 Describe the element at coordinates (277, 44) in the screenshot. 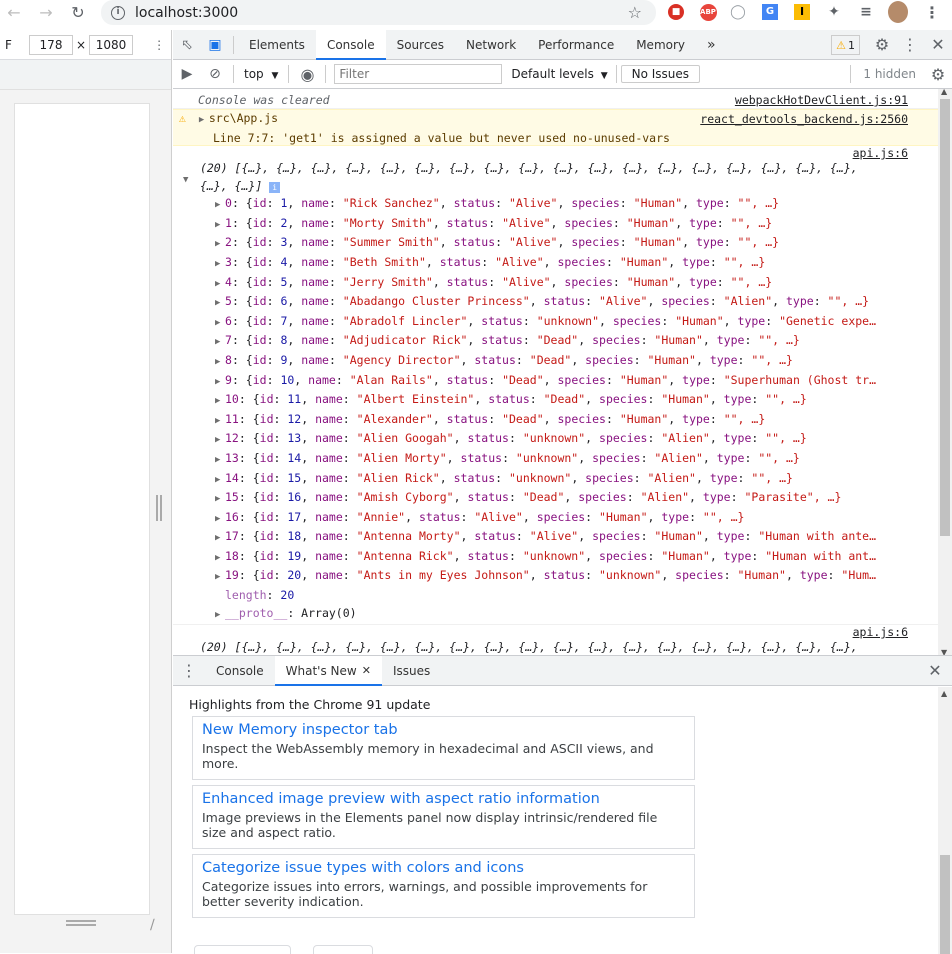

I see `tab-elements: Elements` at that location.